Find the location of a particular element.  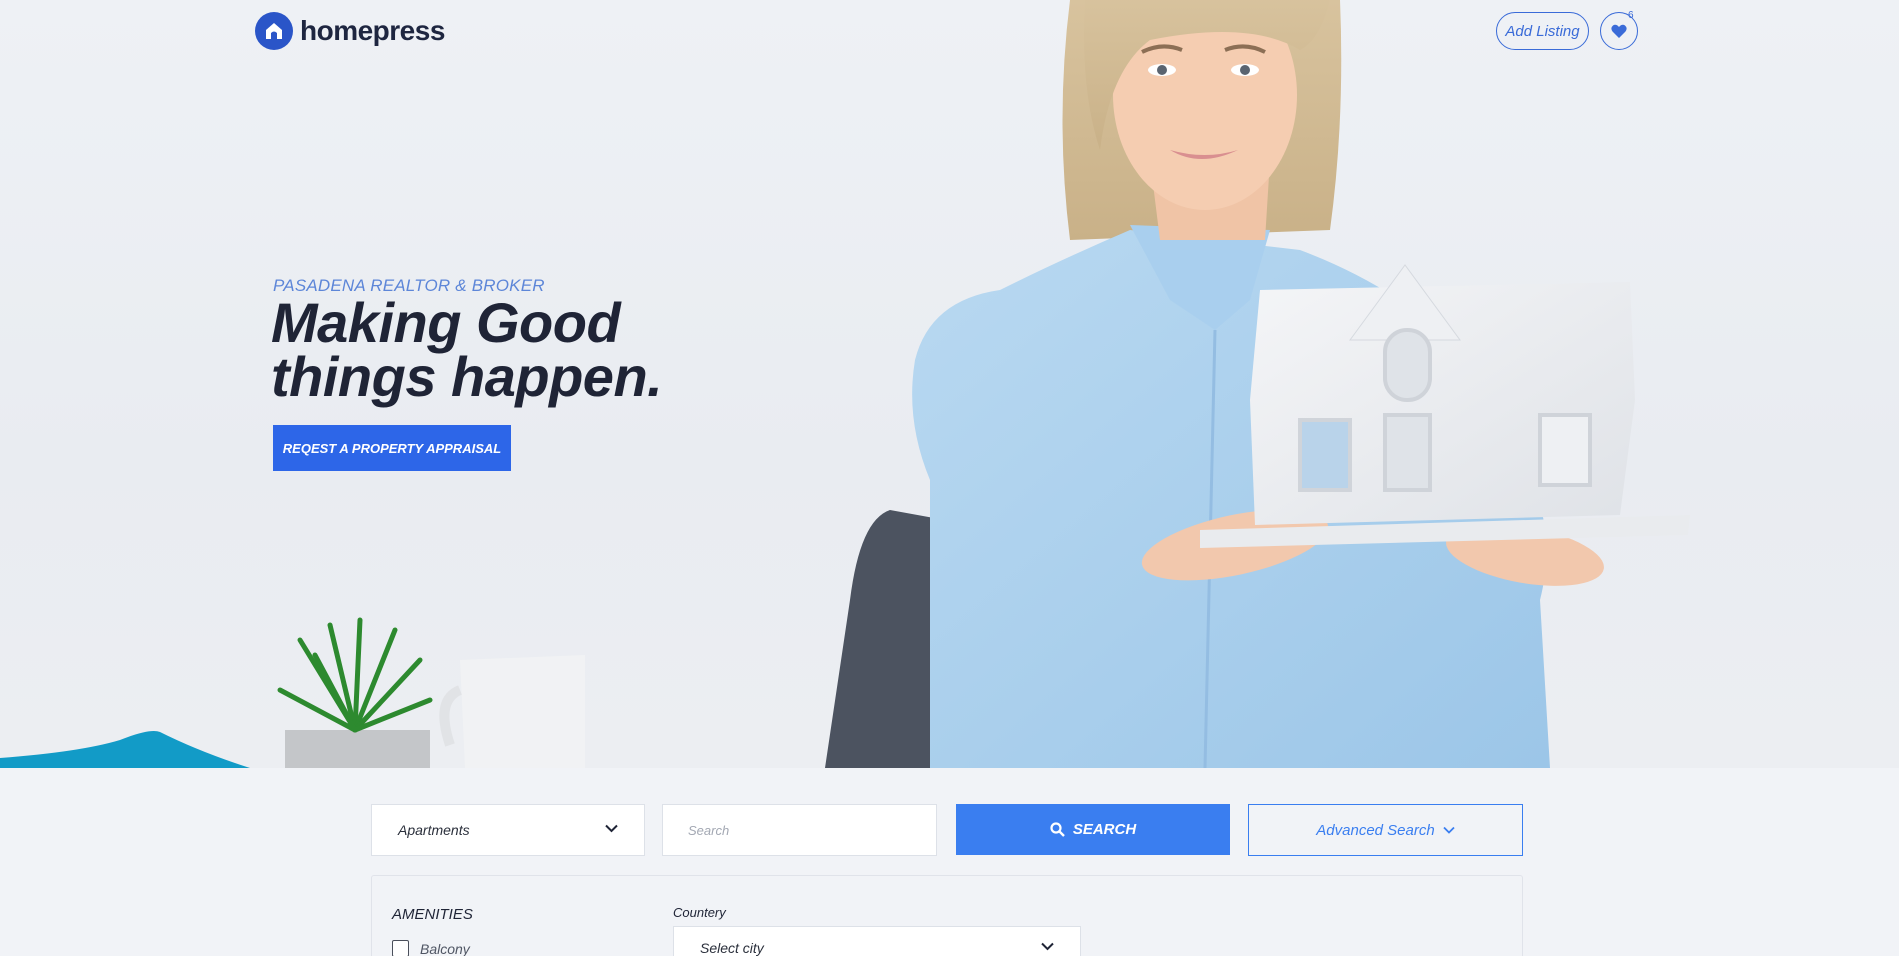

city-select-value: Select city is located at coordinates (732, 948).